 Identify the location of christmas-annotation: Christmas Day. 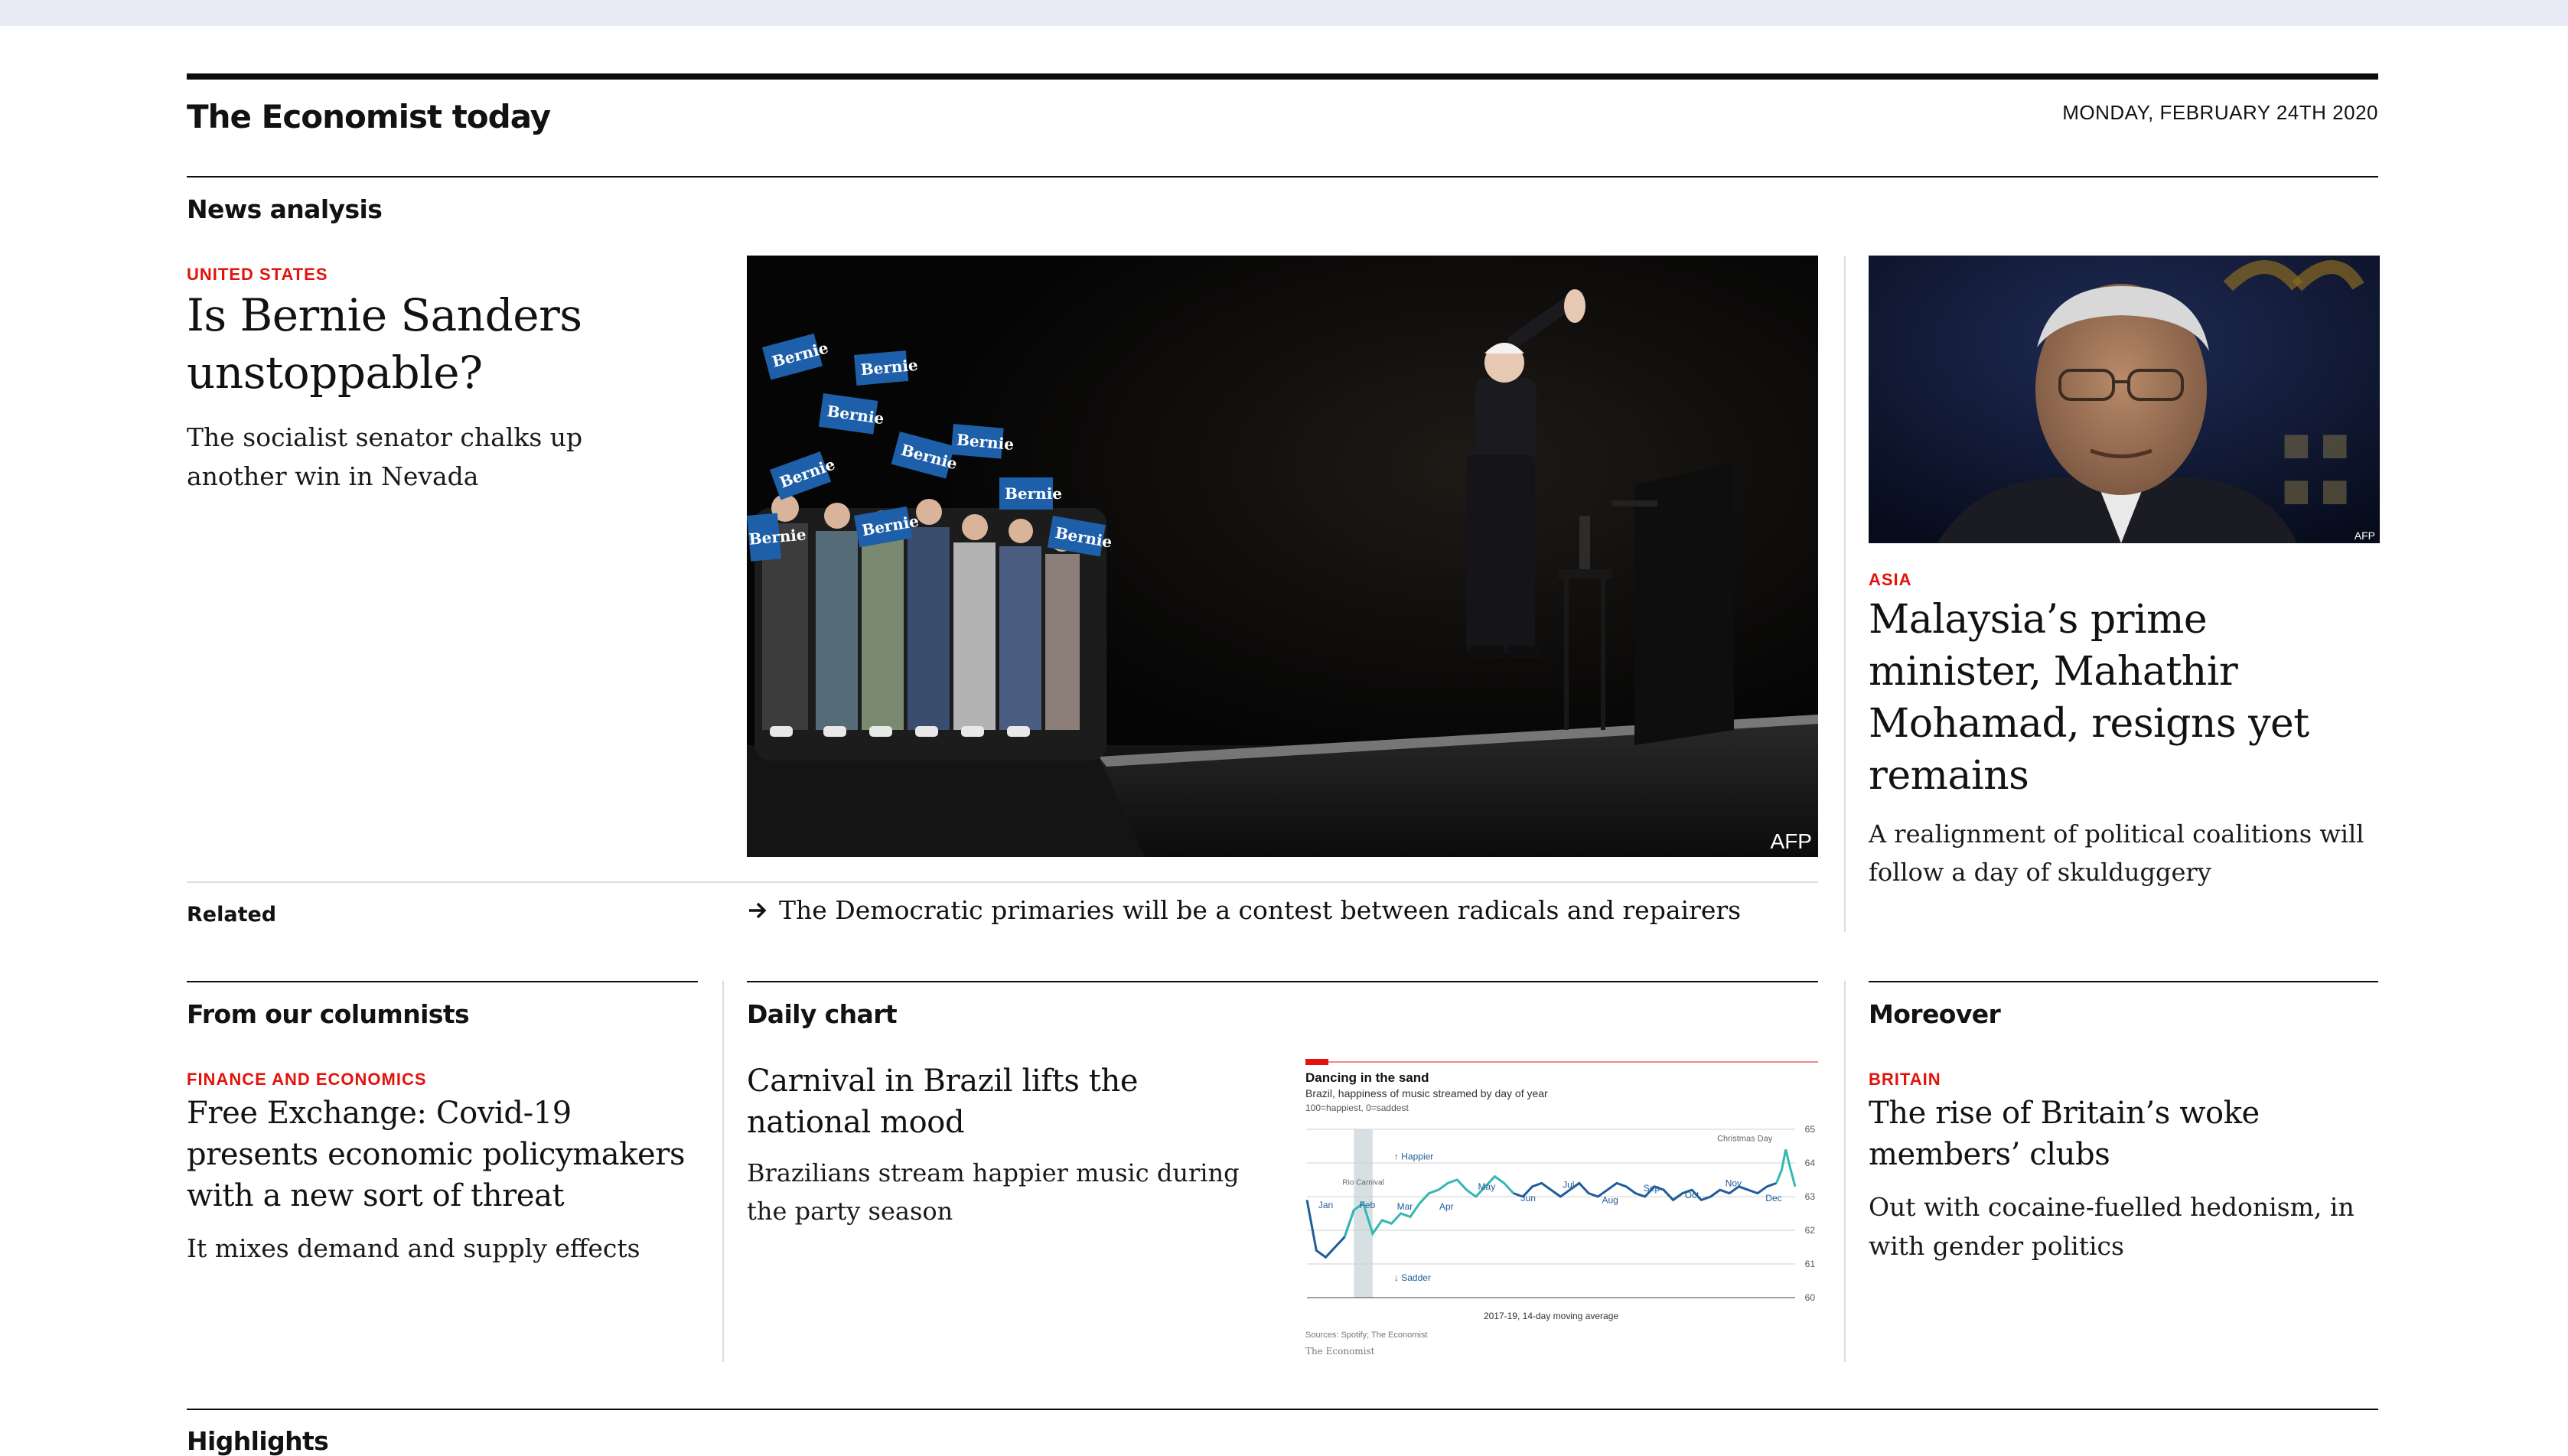
(1745, 1138).